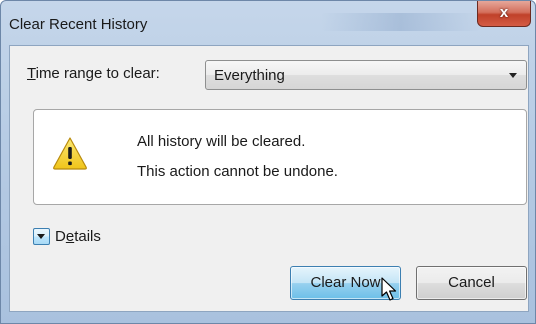 This screenshot has height=324, width=536. Describe the element at coordinates (87, 236) in the screenshot. I see `details-label-end: tails` at that location.